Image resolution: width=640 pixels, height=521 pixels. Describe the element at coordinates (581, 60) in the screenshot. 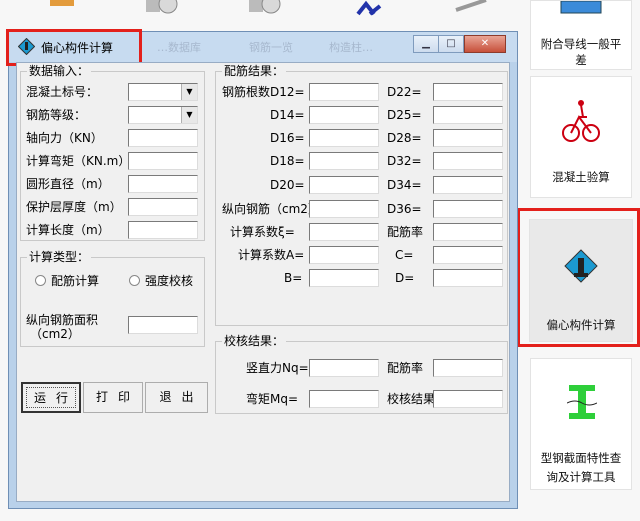

I see `desktop-item-label: 差` at that location.